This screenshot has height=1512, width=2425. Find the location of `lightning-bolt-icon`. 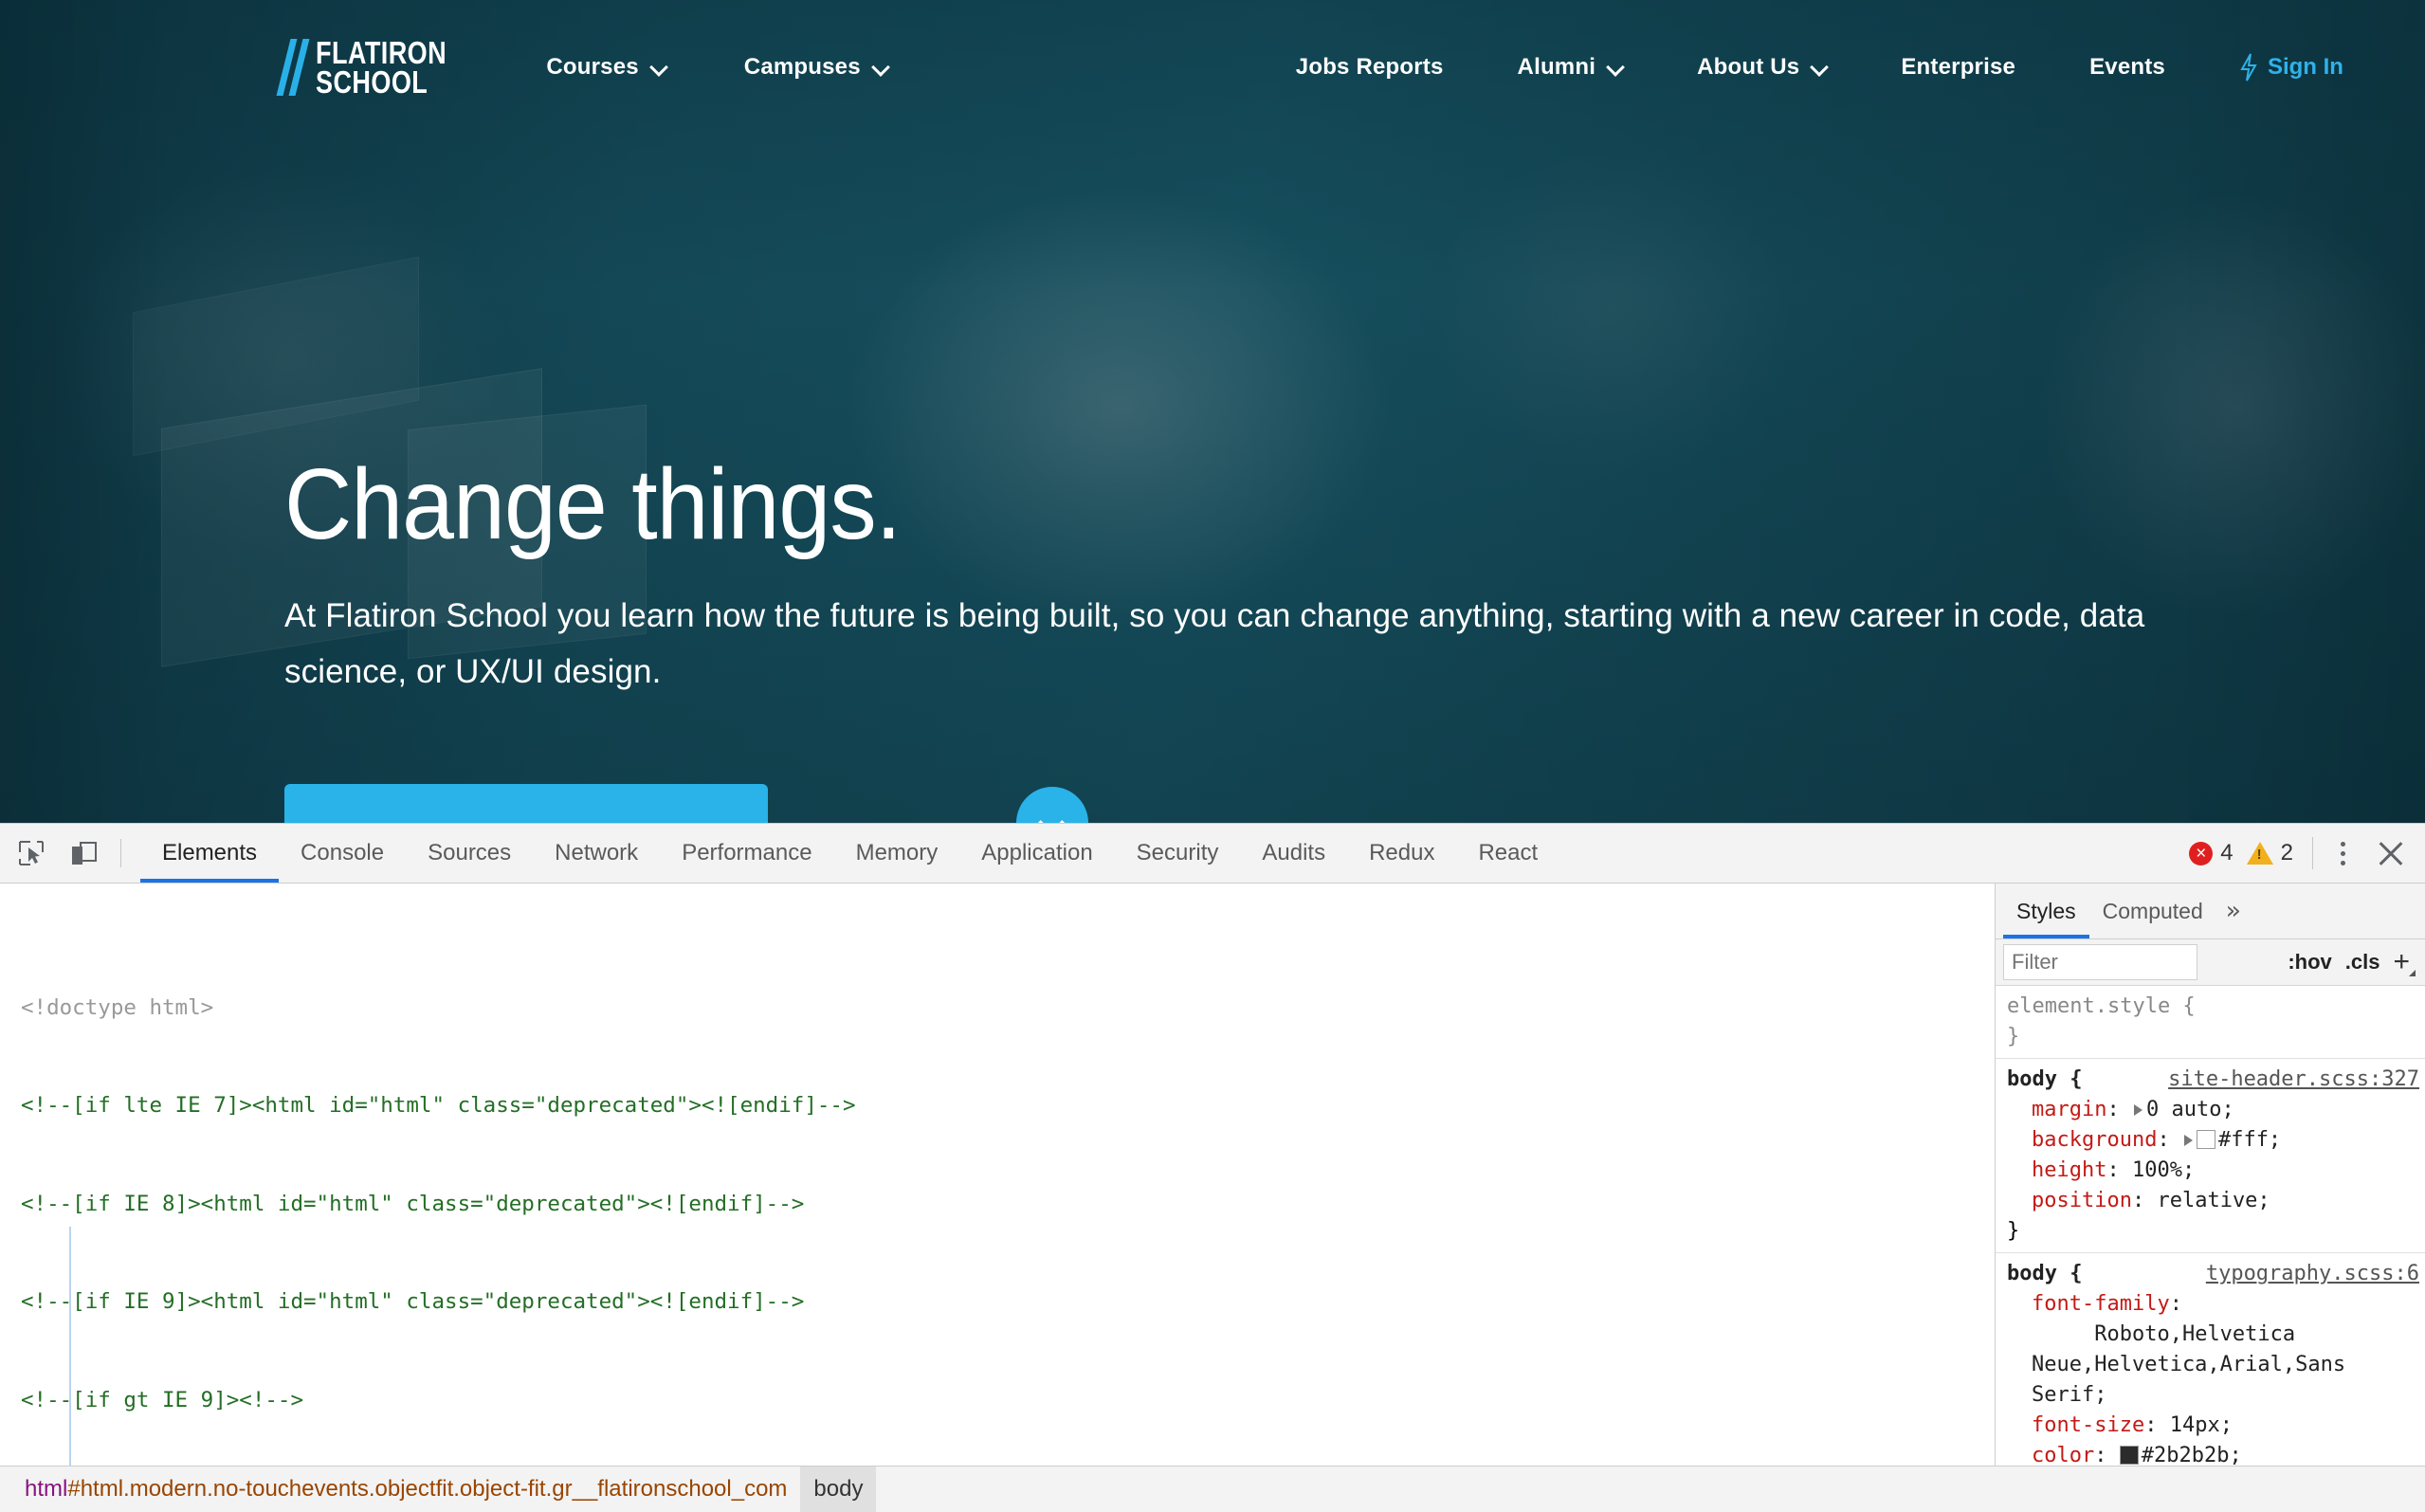

lightning-bolt-icon is located at coordinates (2248, 68).